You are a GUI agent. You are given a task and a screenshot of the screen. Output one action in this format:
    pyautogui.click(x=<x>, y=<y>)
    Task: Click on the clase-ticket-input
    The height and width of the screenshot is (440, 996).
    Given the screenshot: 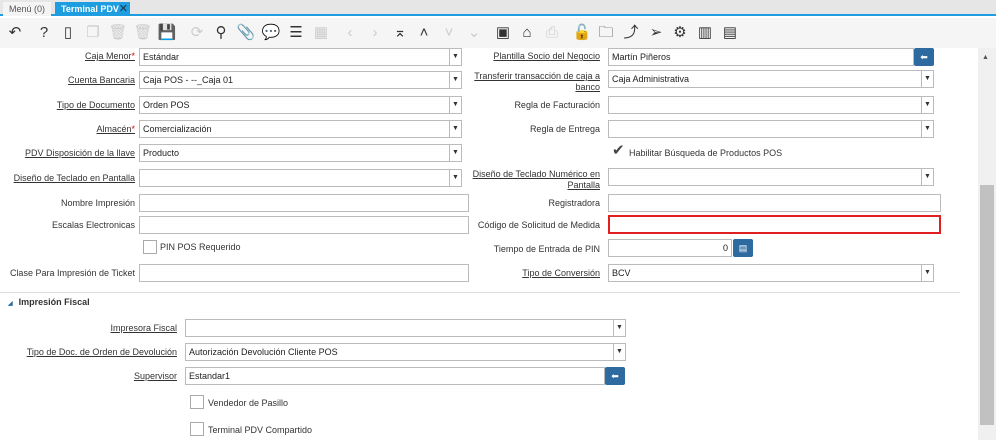 What is the action you would take?
    pyautogui.click(x=304, y=273)
    